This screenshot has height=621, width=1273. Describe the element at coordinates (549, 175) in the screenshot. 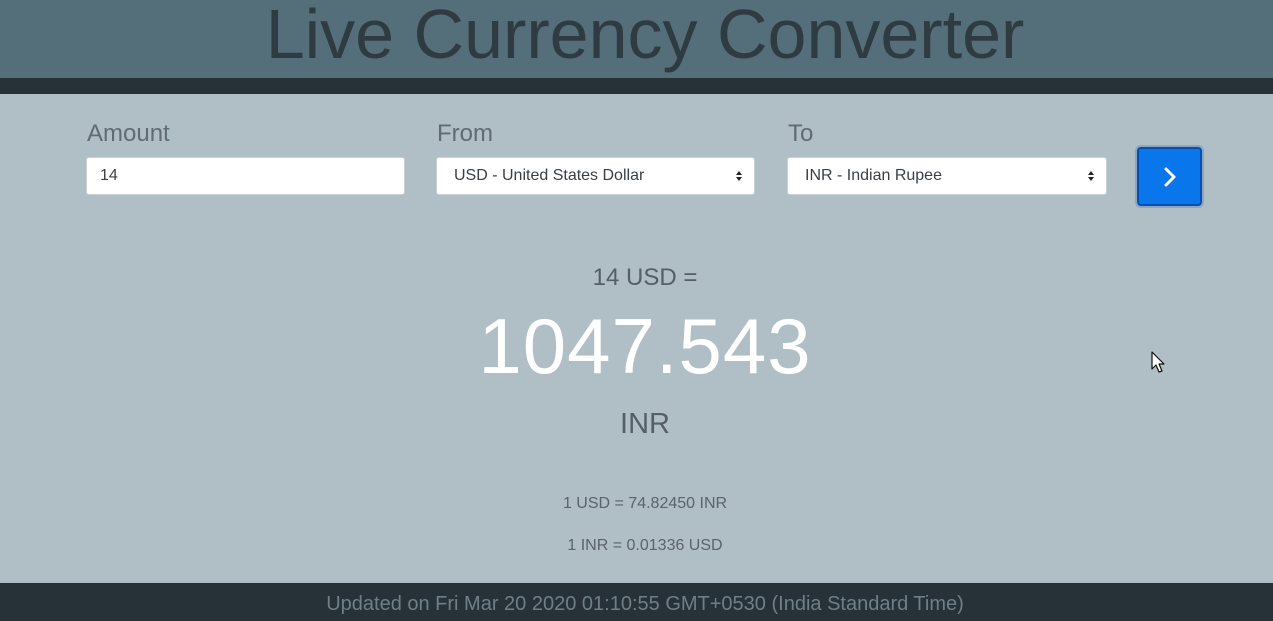

I see `from-currency-value: USD - United States Dollar` at that location.